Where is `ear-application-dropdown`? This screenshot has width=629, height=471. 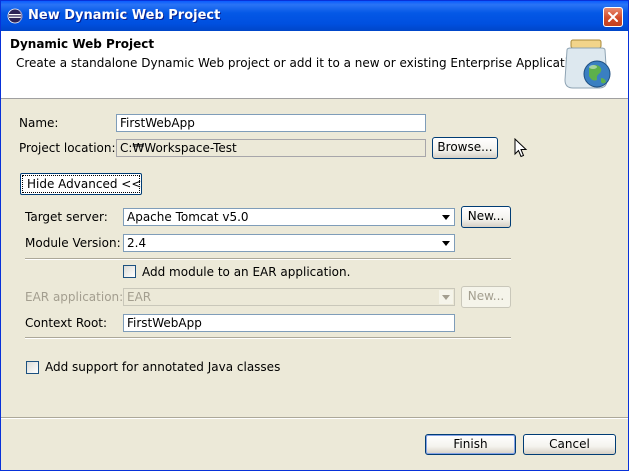 ear-application-dropdown is located at coordinates (446, 297).